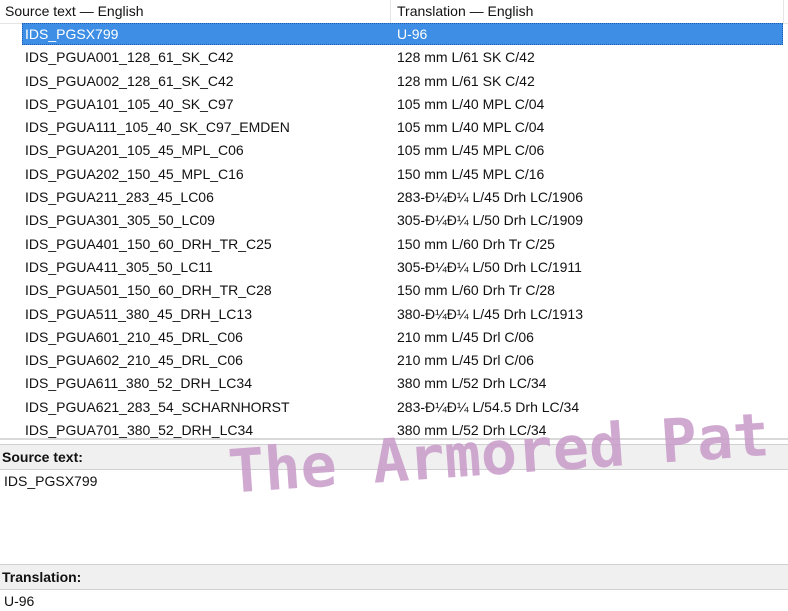 The width and height of the screenshot is (788, 611). I want to click on translation-cell: 283-Đ¼Đ¼ L/54.5 Drh LC/34, so click(488, 406).